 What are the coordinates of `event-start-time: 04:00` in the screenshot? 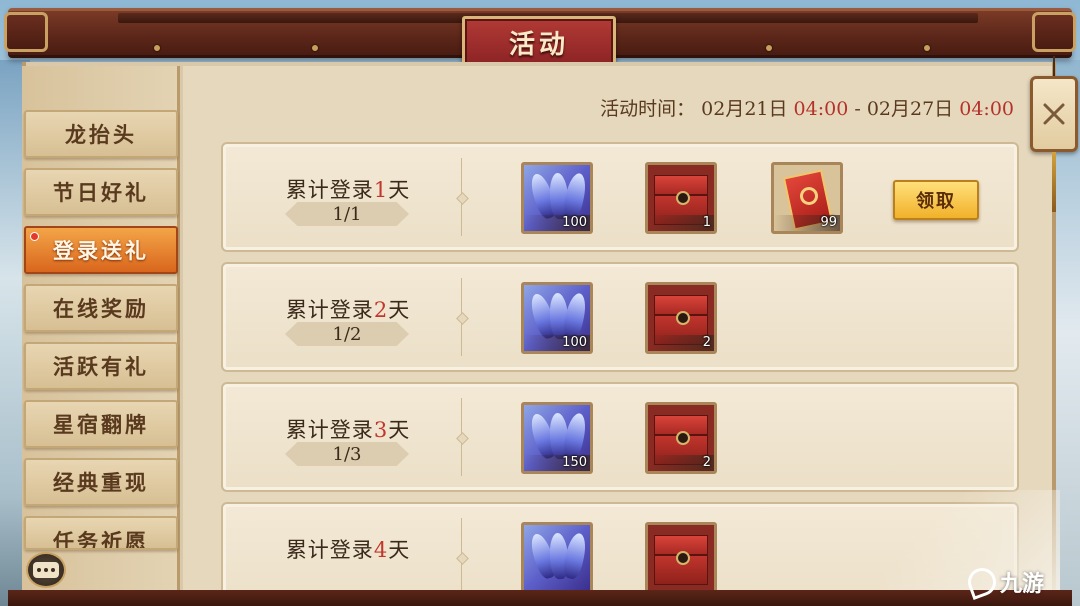 It's located at (821, 109).